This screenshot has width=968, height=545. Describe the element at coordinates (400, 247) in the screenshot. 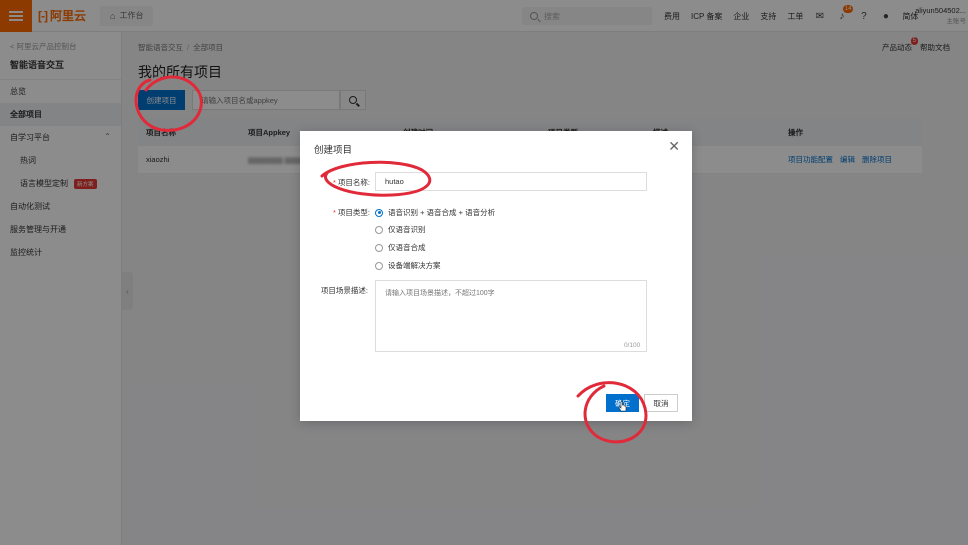

I see `type-option-tts: 仅语音合成` at that location.